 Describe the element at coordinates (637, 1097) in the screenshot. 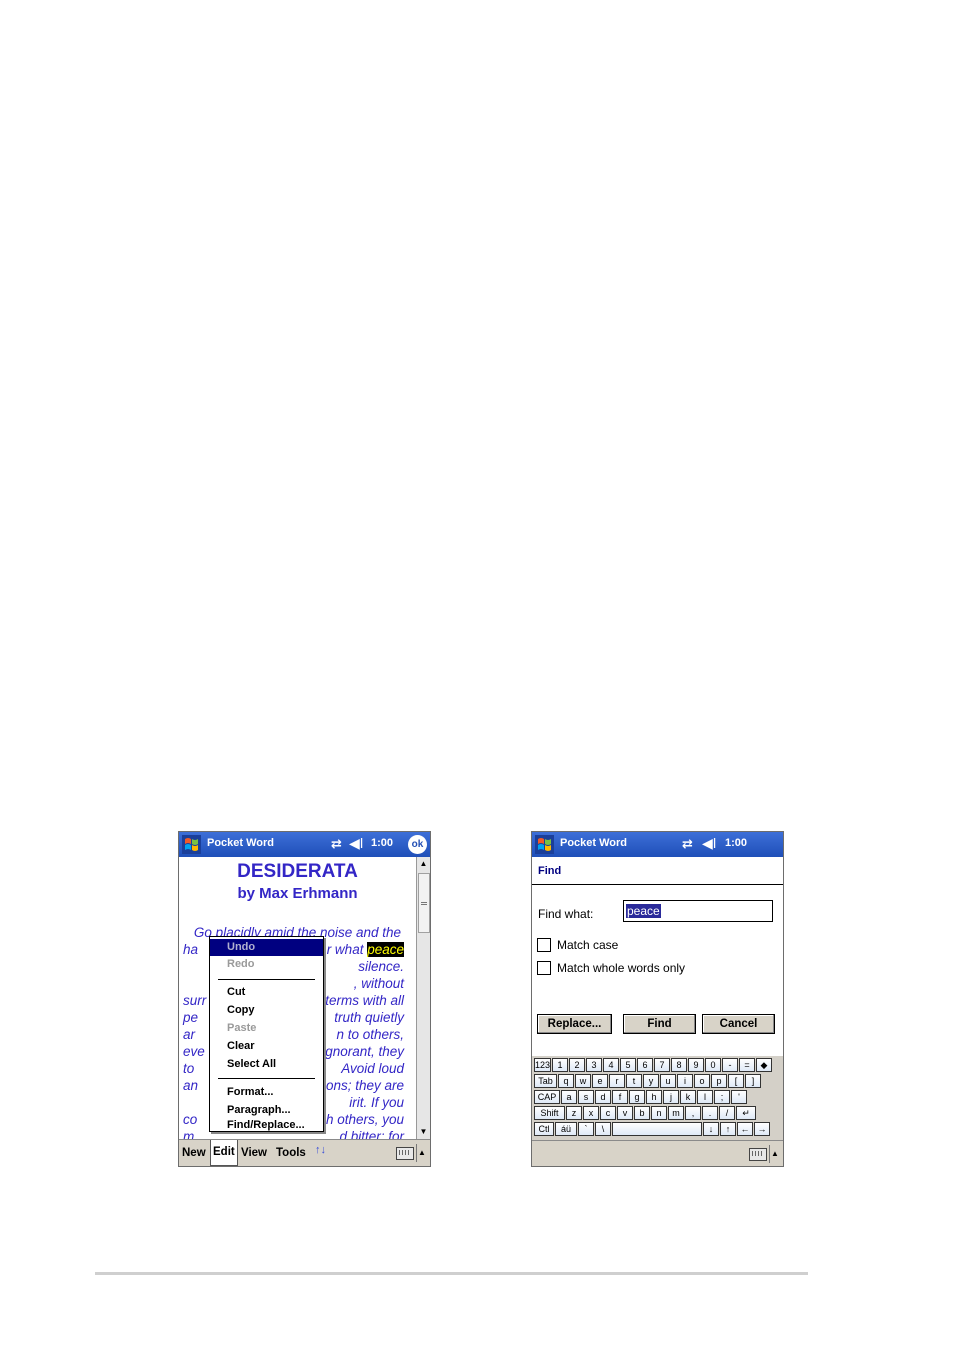

I see `keyboard-key: g` at that location.